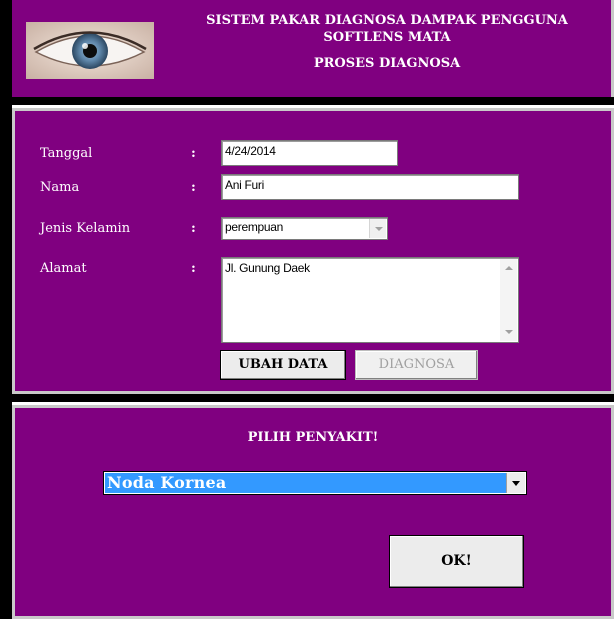  I want to click on eye-image, so click(90, 50).